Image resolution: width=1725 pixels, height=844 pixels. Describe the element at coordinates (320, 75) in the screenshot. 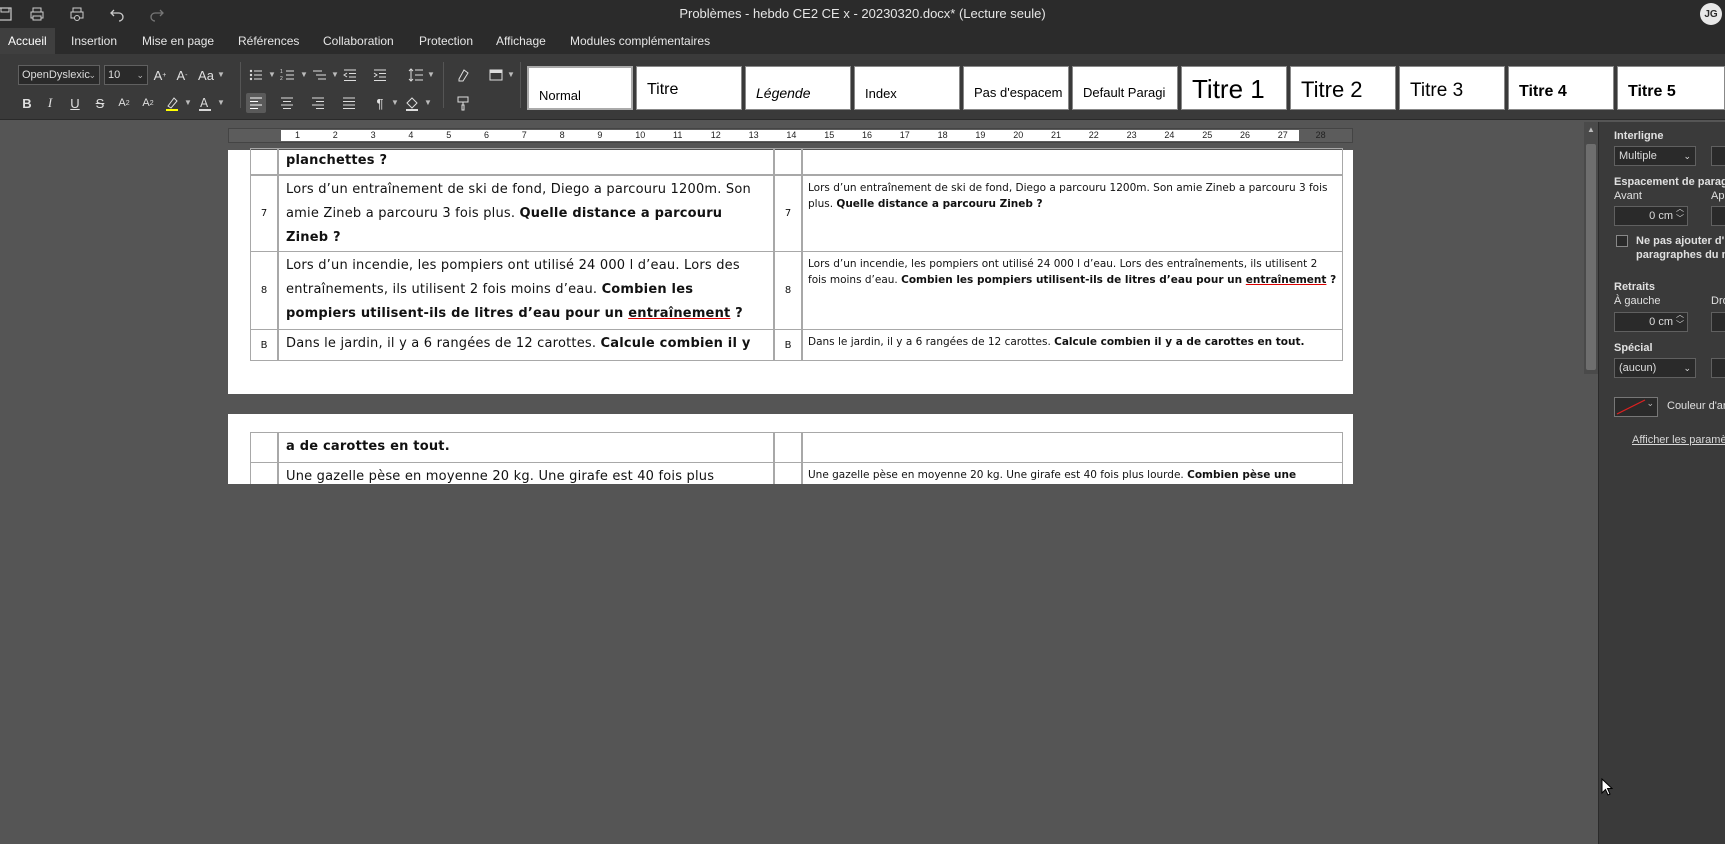

I see `multilevel-list-icon` at that location.